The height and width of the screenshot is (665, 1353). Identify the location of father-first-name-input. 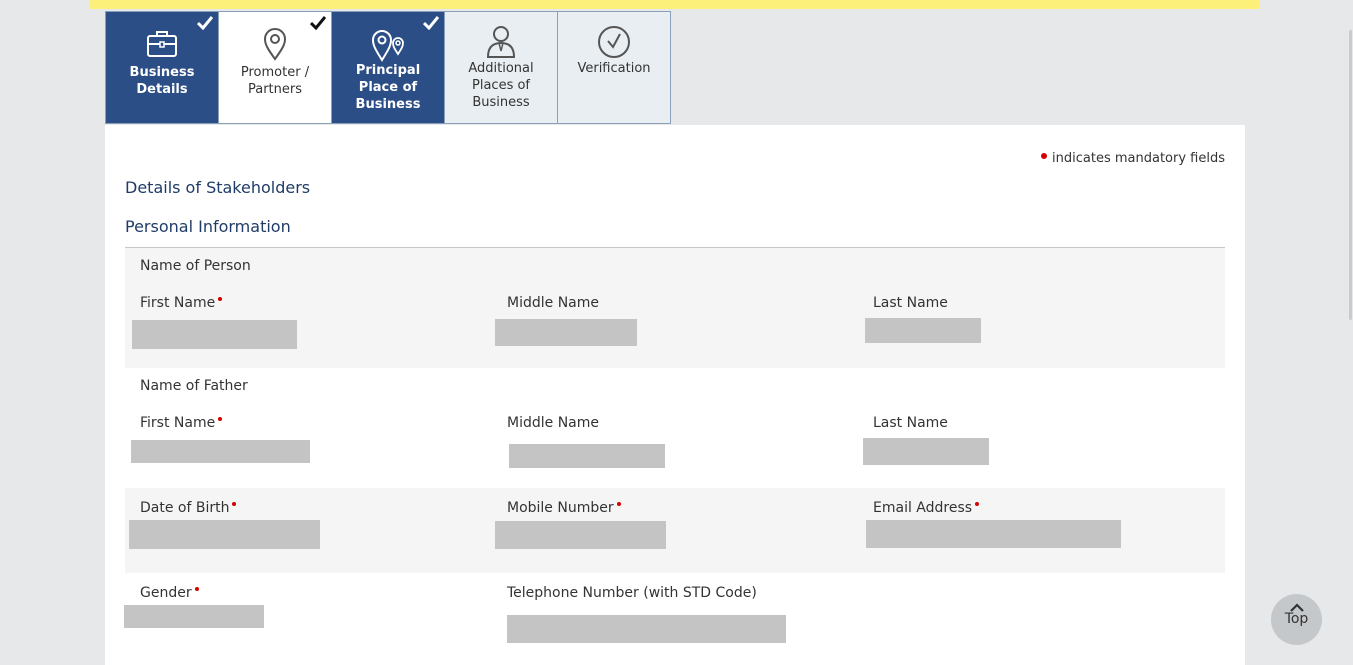
(220, 451).